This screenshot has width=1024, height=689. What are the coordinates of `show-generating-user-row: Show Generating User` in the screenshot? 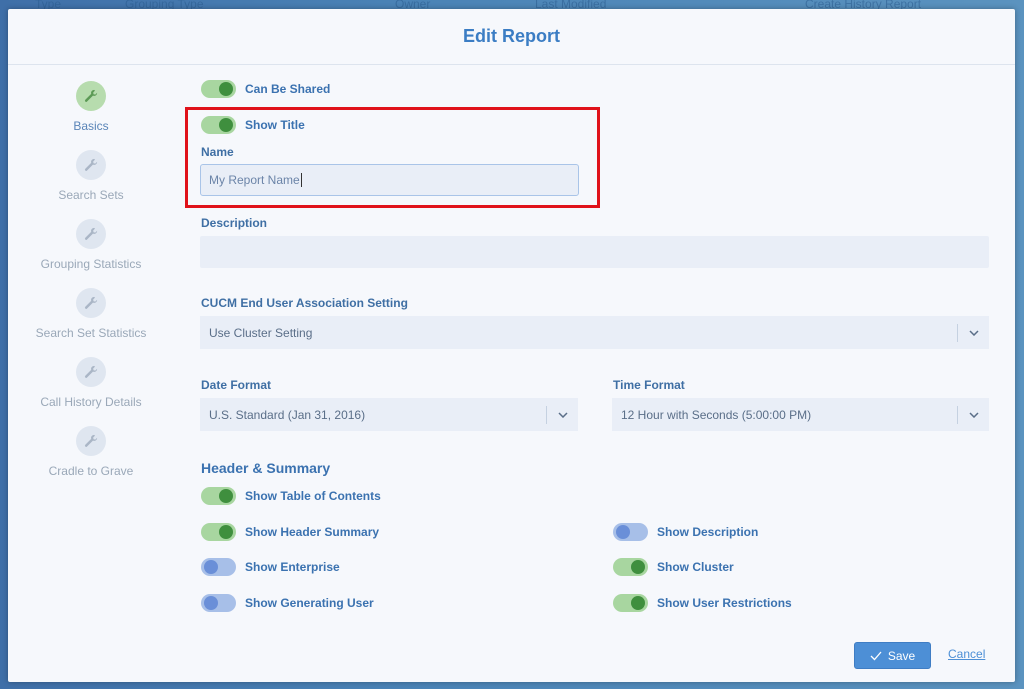 It's located at (287, 603).